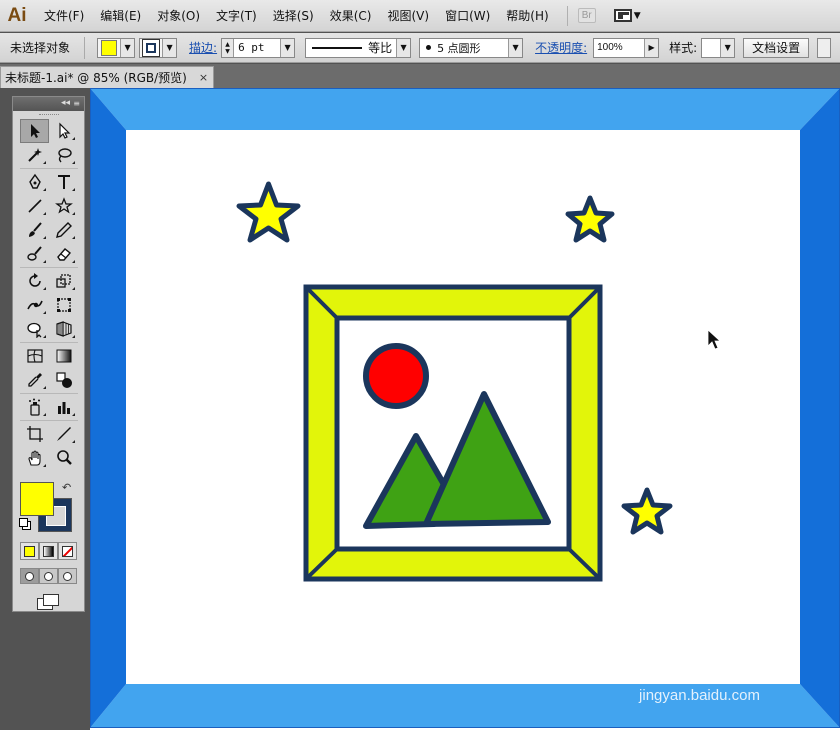 This screenshot has width=840, height=730. Describe the element at coordinates (293, 15) in the screenshot. I see `menu-select: 选择(S)` at that location.